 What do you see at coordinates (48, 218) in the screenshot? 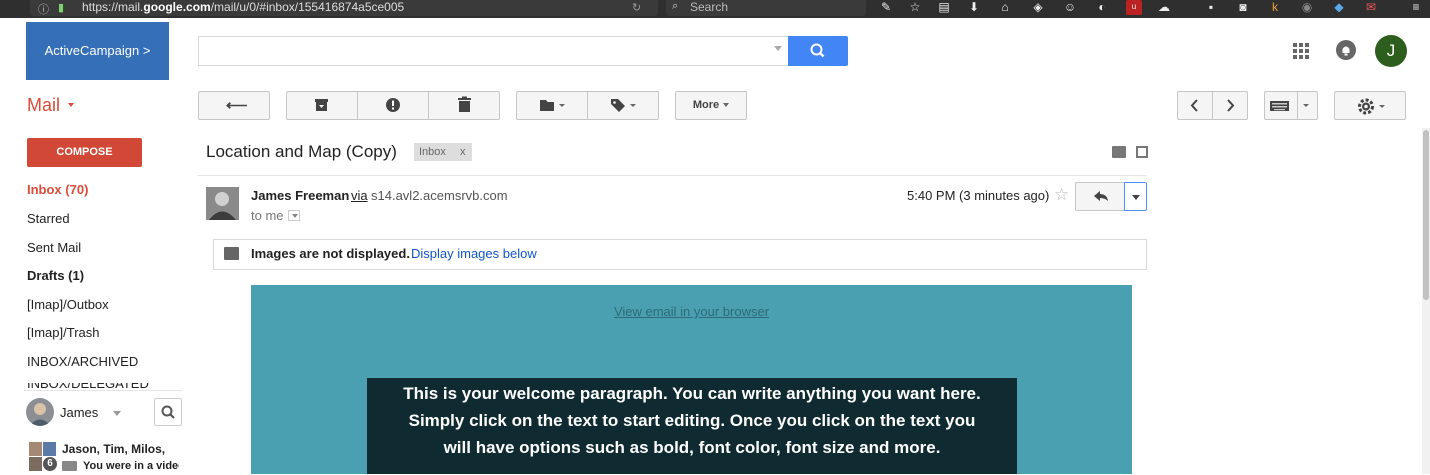
I see `sidebar-item-starred: Starred` at bounding box center [48, 218].